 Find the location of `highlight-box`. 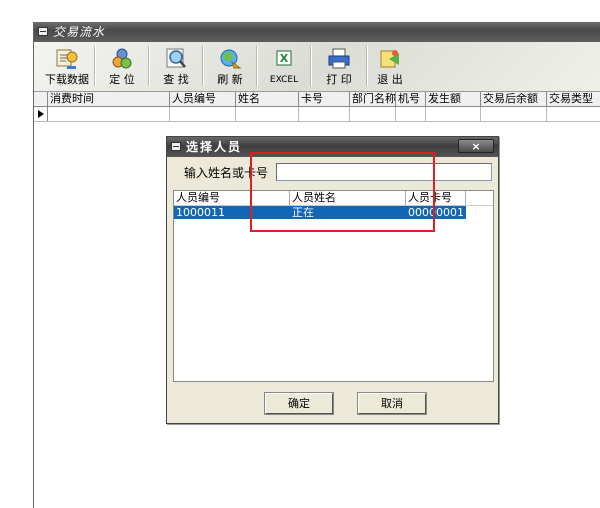

highlight-box is located at coordinates (342, 192).